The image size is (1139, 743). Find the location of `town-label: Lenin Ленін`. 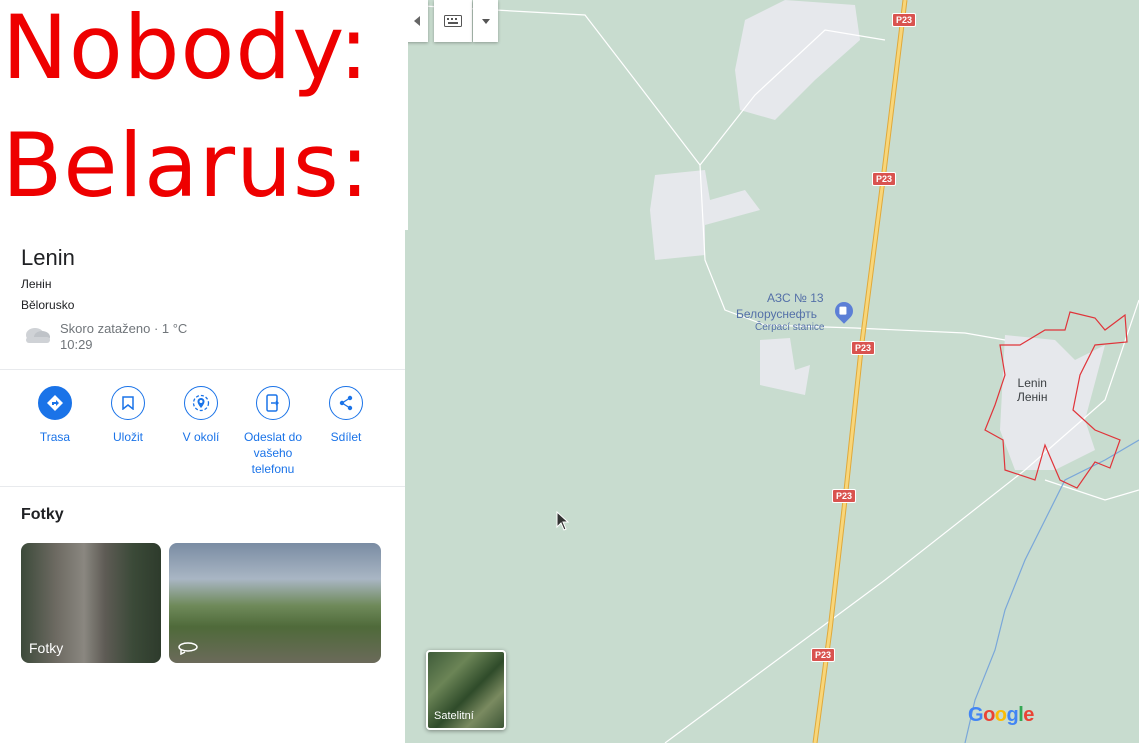

town-label: Lenin Ленін is located at coordinates (1032, 390).